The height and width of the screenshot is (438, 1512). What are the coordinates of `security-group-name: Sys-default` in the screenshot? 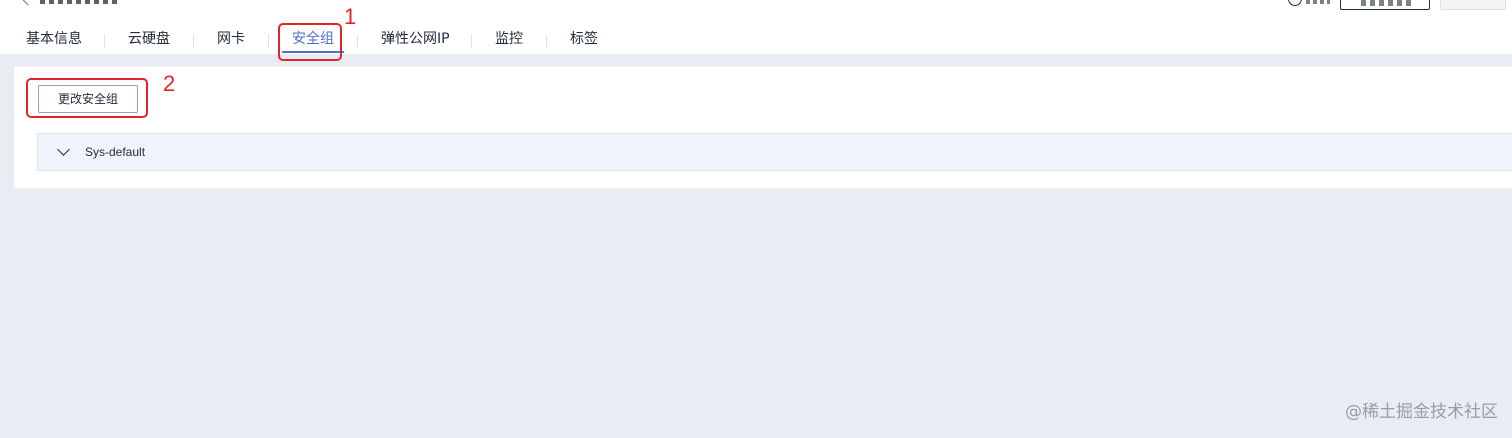 It's located at (115, 152).